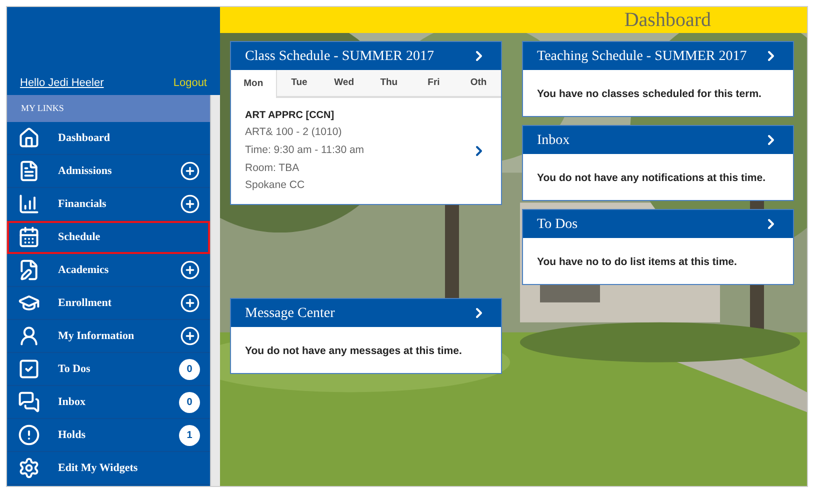 This screenshot has width=814, height=493. What do you see at coordinates (189, 435) in the screenshot?
I see `count-badge: 1` at bounding box center [189, 435].